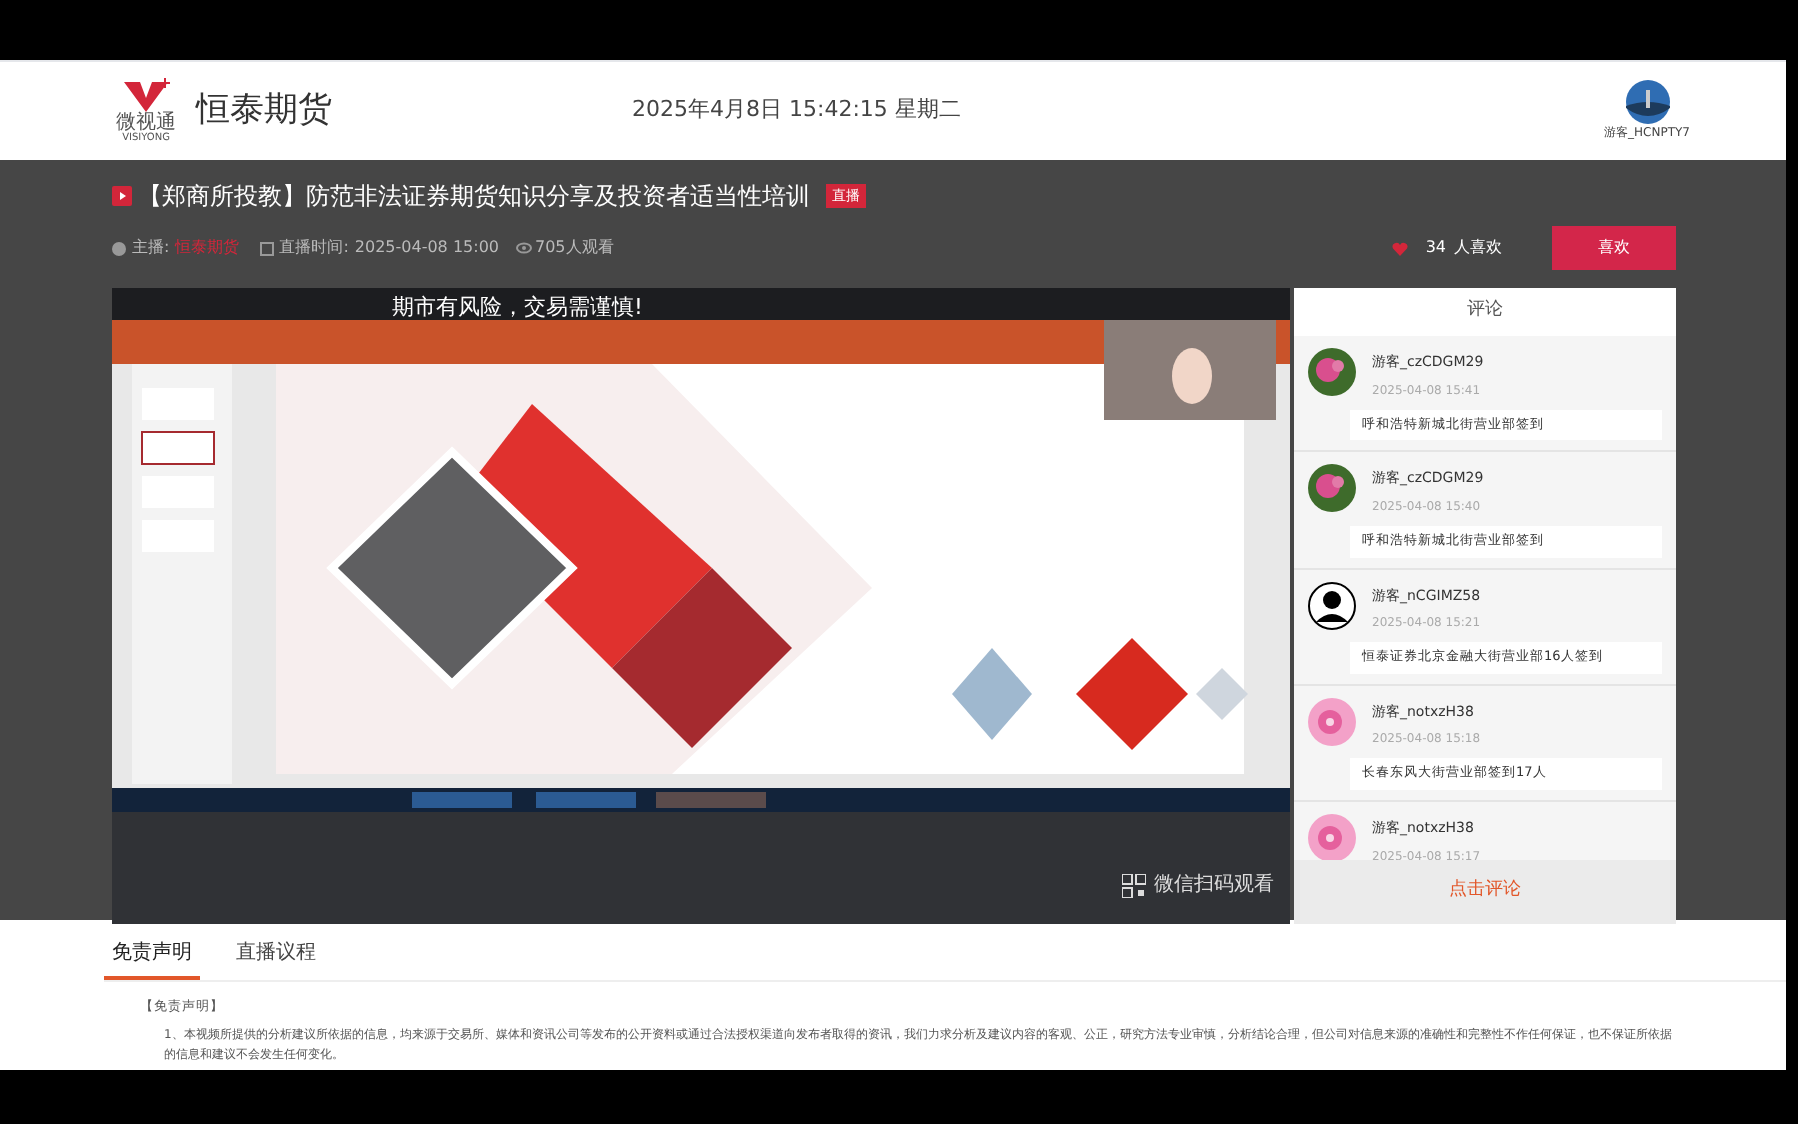 The image size is (1798, 1124). What do you see at coordinates (314, 248) in the screenshot?
I see `time-label: 直播时间:` at bounding box center [314, 248].